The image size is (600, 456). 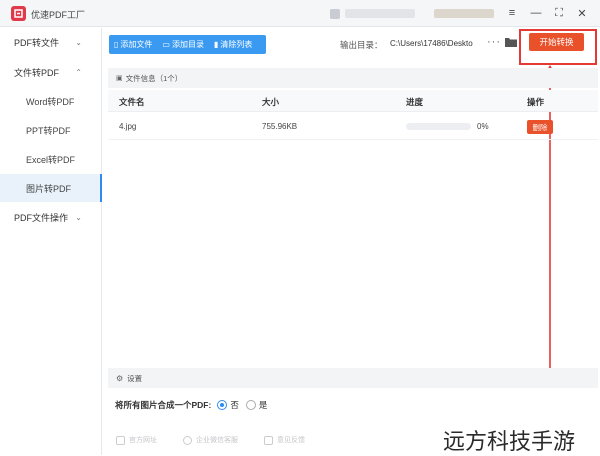 What do you see at coordinates (58, 15) in the screenshot?
I see `app-title: 优速PDF工厂` at bounding box center [58, 15].